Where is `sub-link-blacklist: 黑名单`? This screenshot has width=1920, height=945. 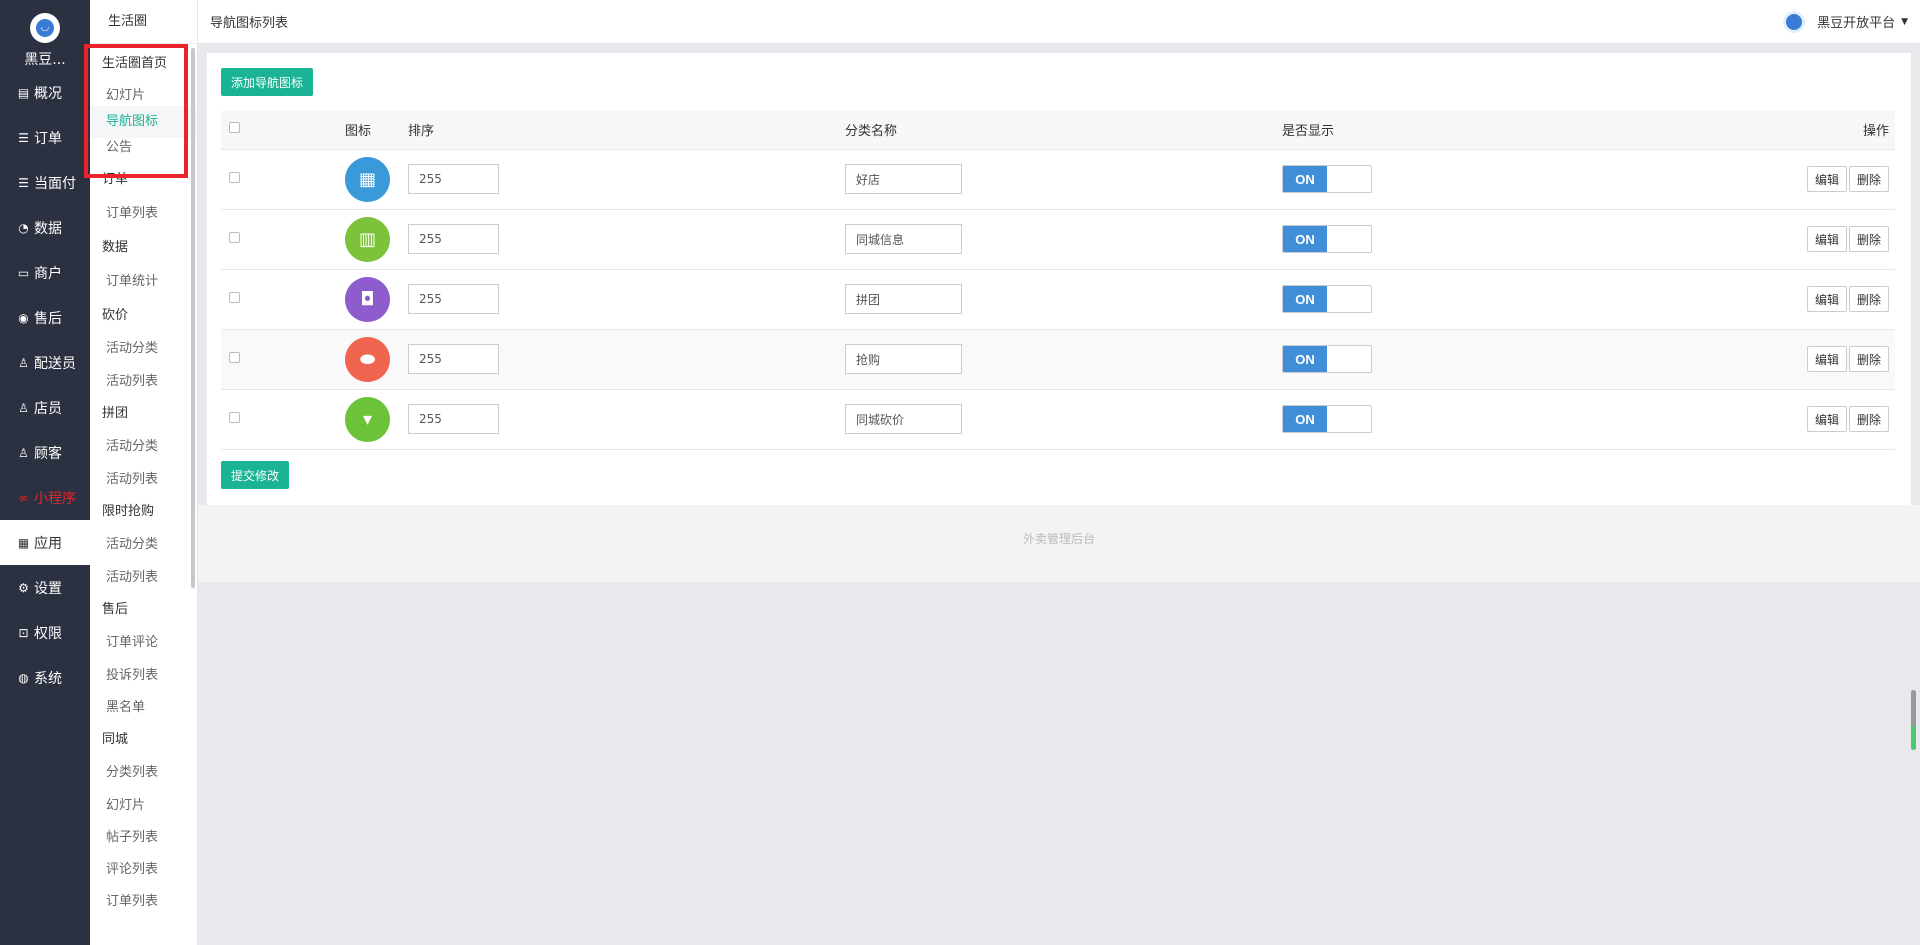 sub-link-blacklist: 黑名单 is located at coordinates (143, 708).